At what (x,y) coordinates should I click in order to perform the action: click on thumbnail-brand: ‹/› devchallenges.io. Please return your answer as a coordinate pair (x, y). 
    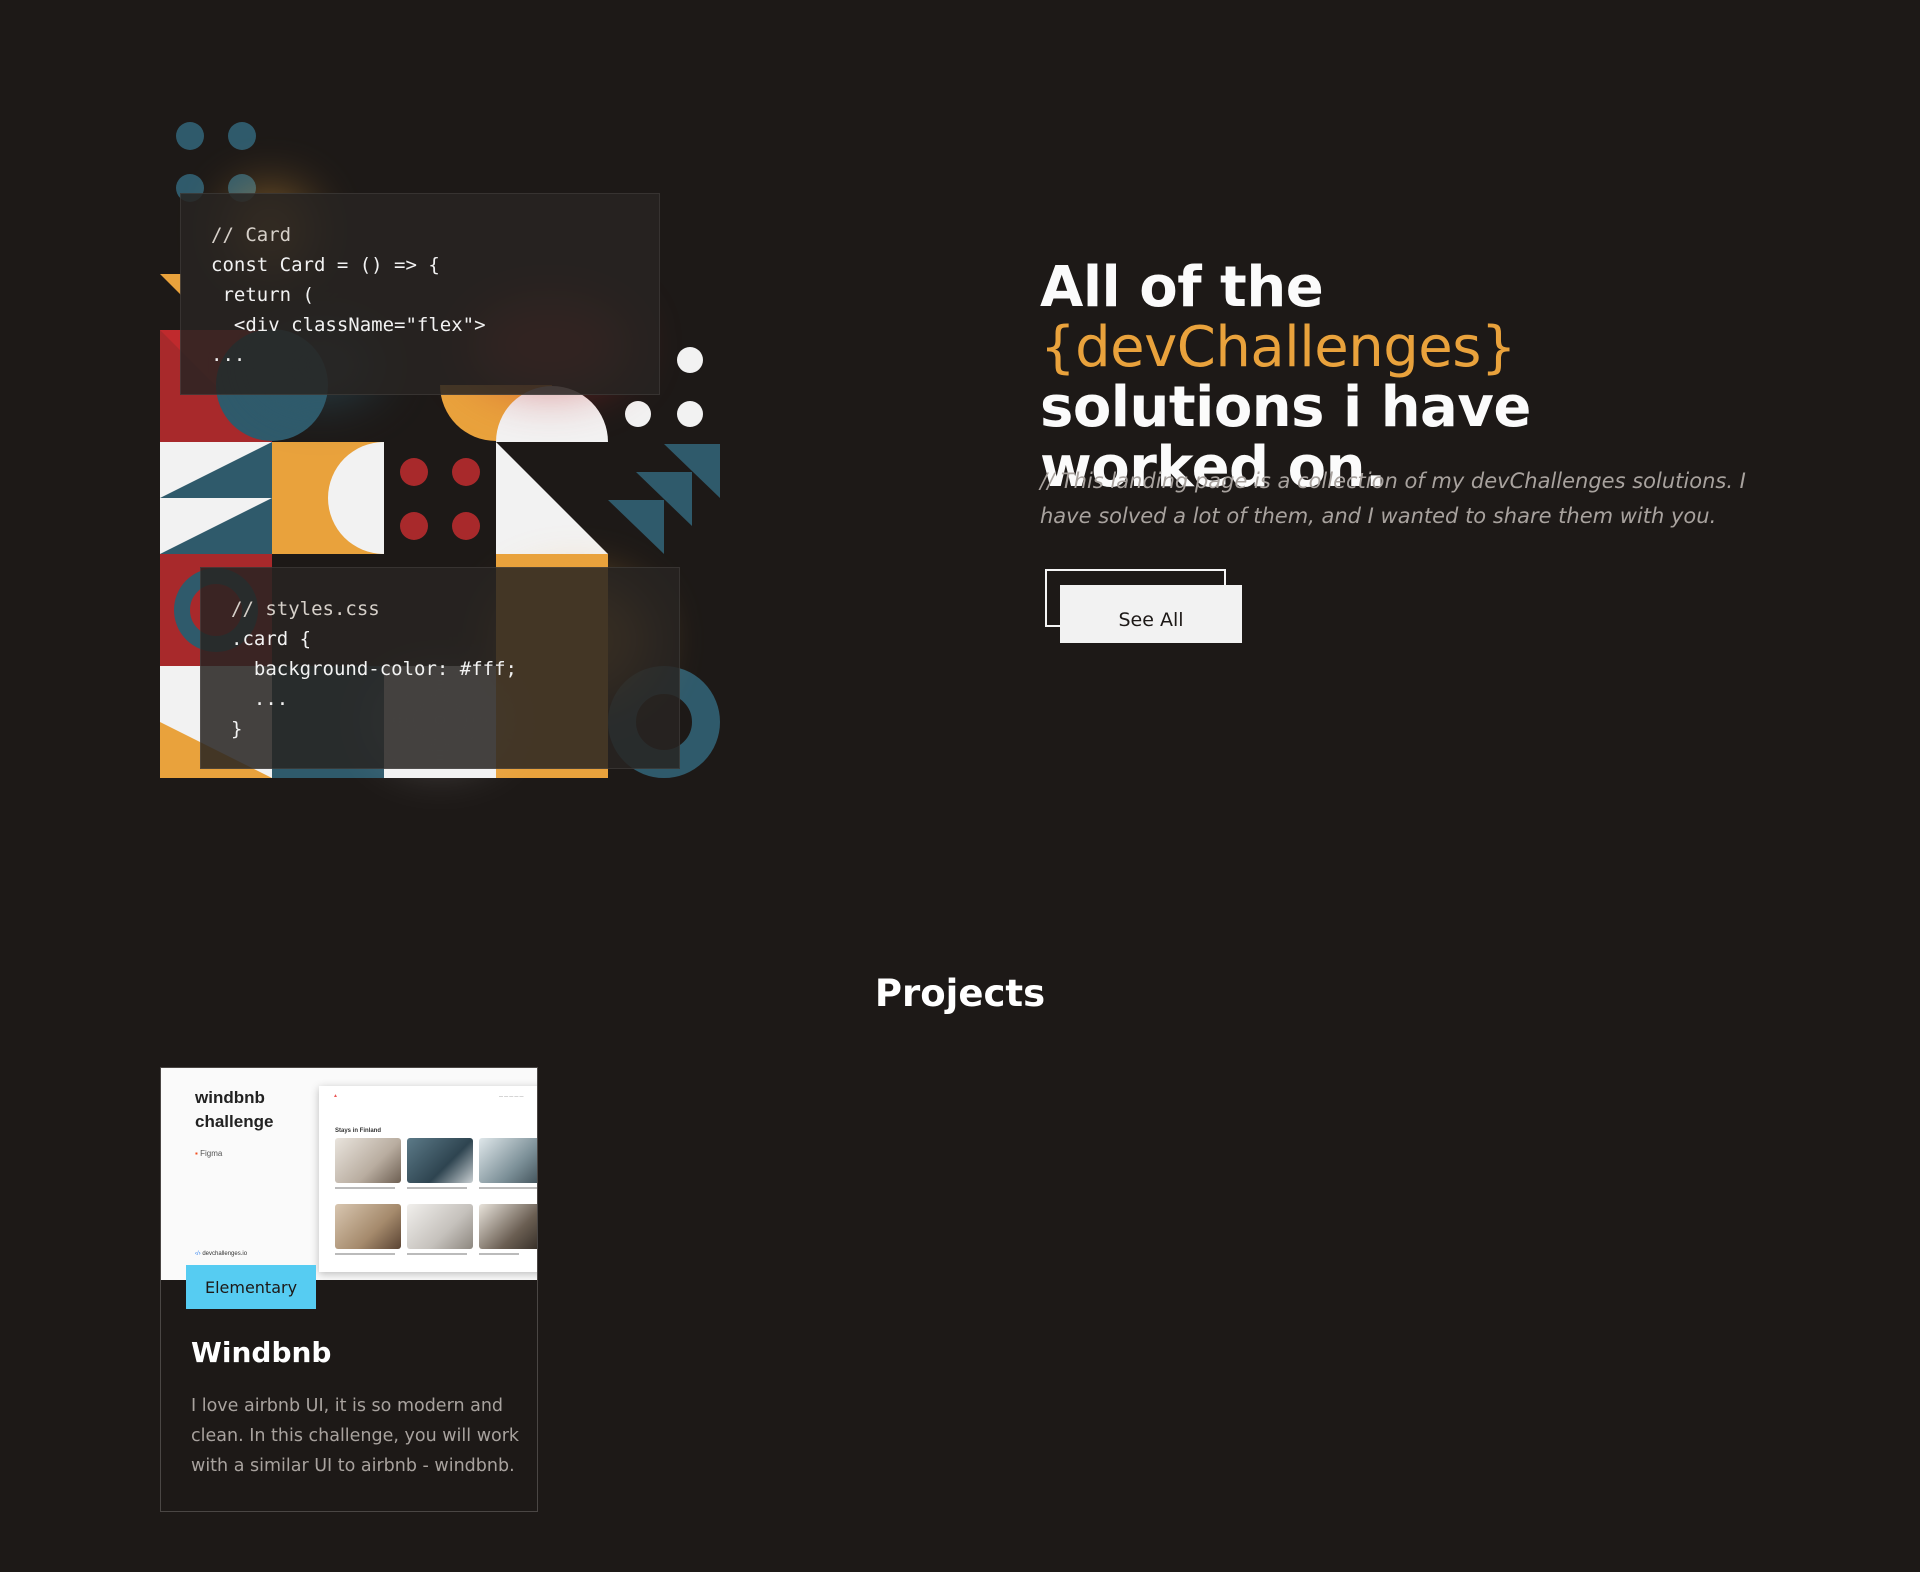
    Looking at the image, I should click on (221, 1254).